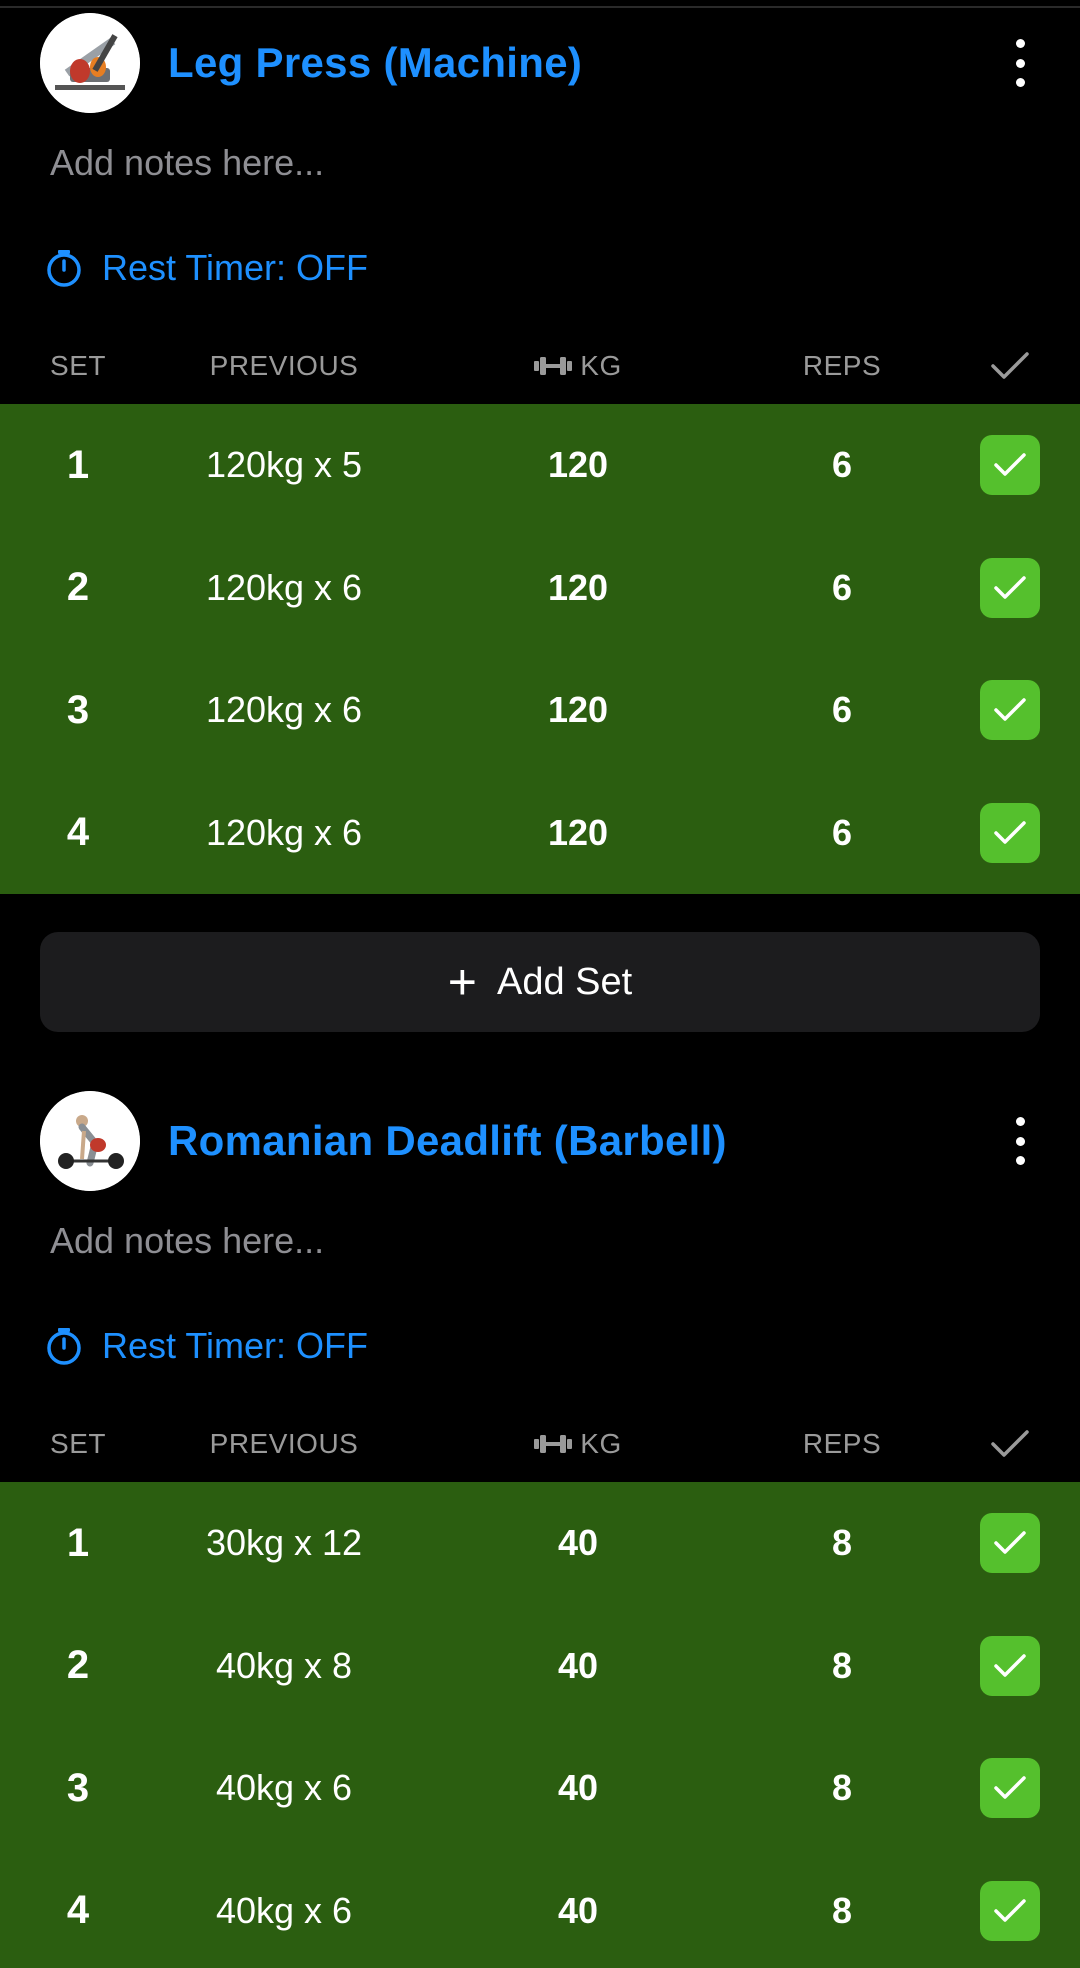  I want to click on add-set-button: + Add Set, so click(540, 982).